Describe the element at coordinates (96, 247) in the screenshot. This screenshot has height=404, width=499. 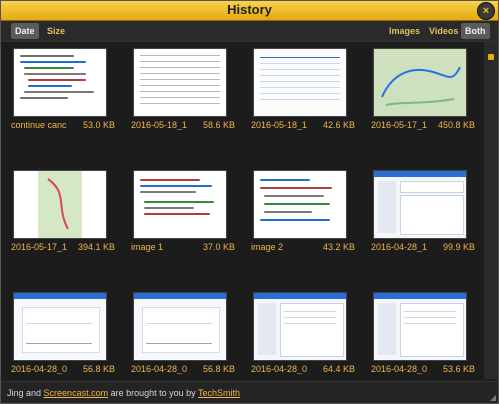
I see `item-size: 394.1 KB` at that location.